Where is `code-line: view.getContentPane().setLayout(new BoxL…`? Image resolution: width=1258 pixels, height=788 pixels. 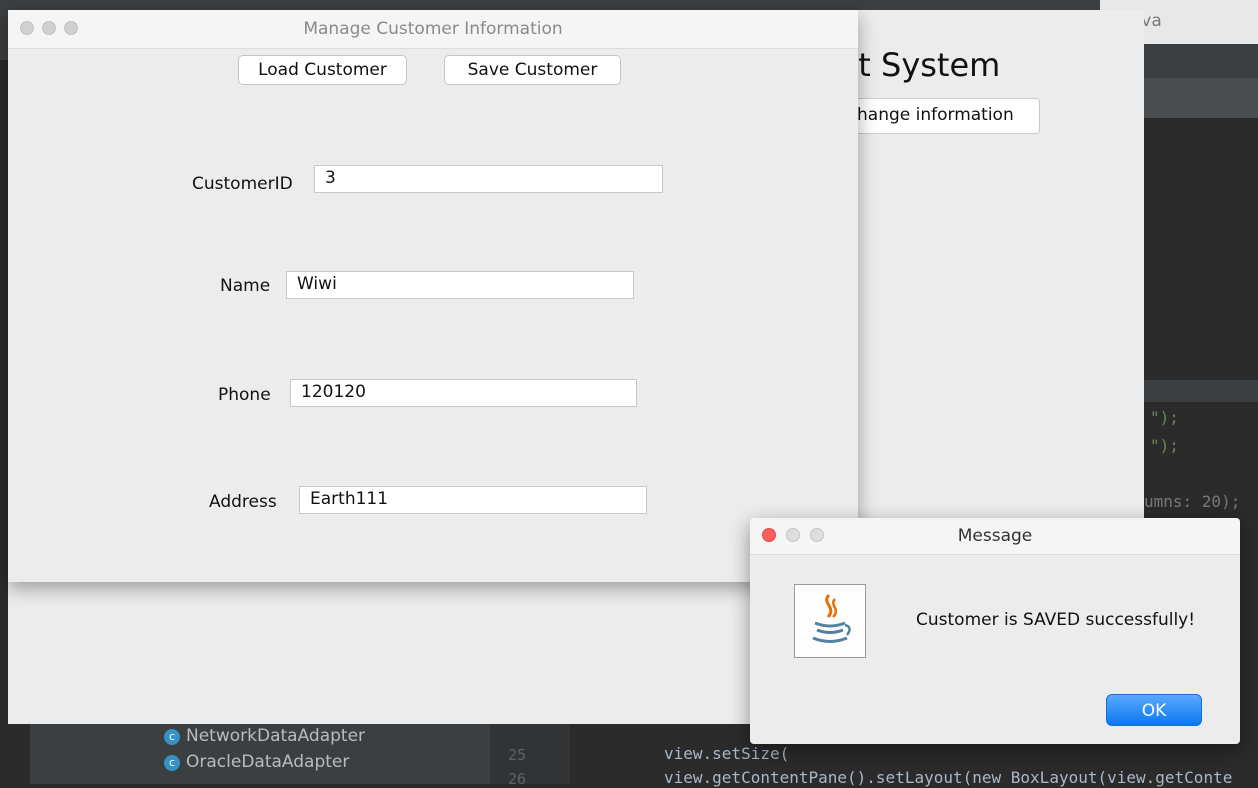
code-line: view.getContentPane().setLayout(new BoxL… is located at coordinates (948, 777).